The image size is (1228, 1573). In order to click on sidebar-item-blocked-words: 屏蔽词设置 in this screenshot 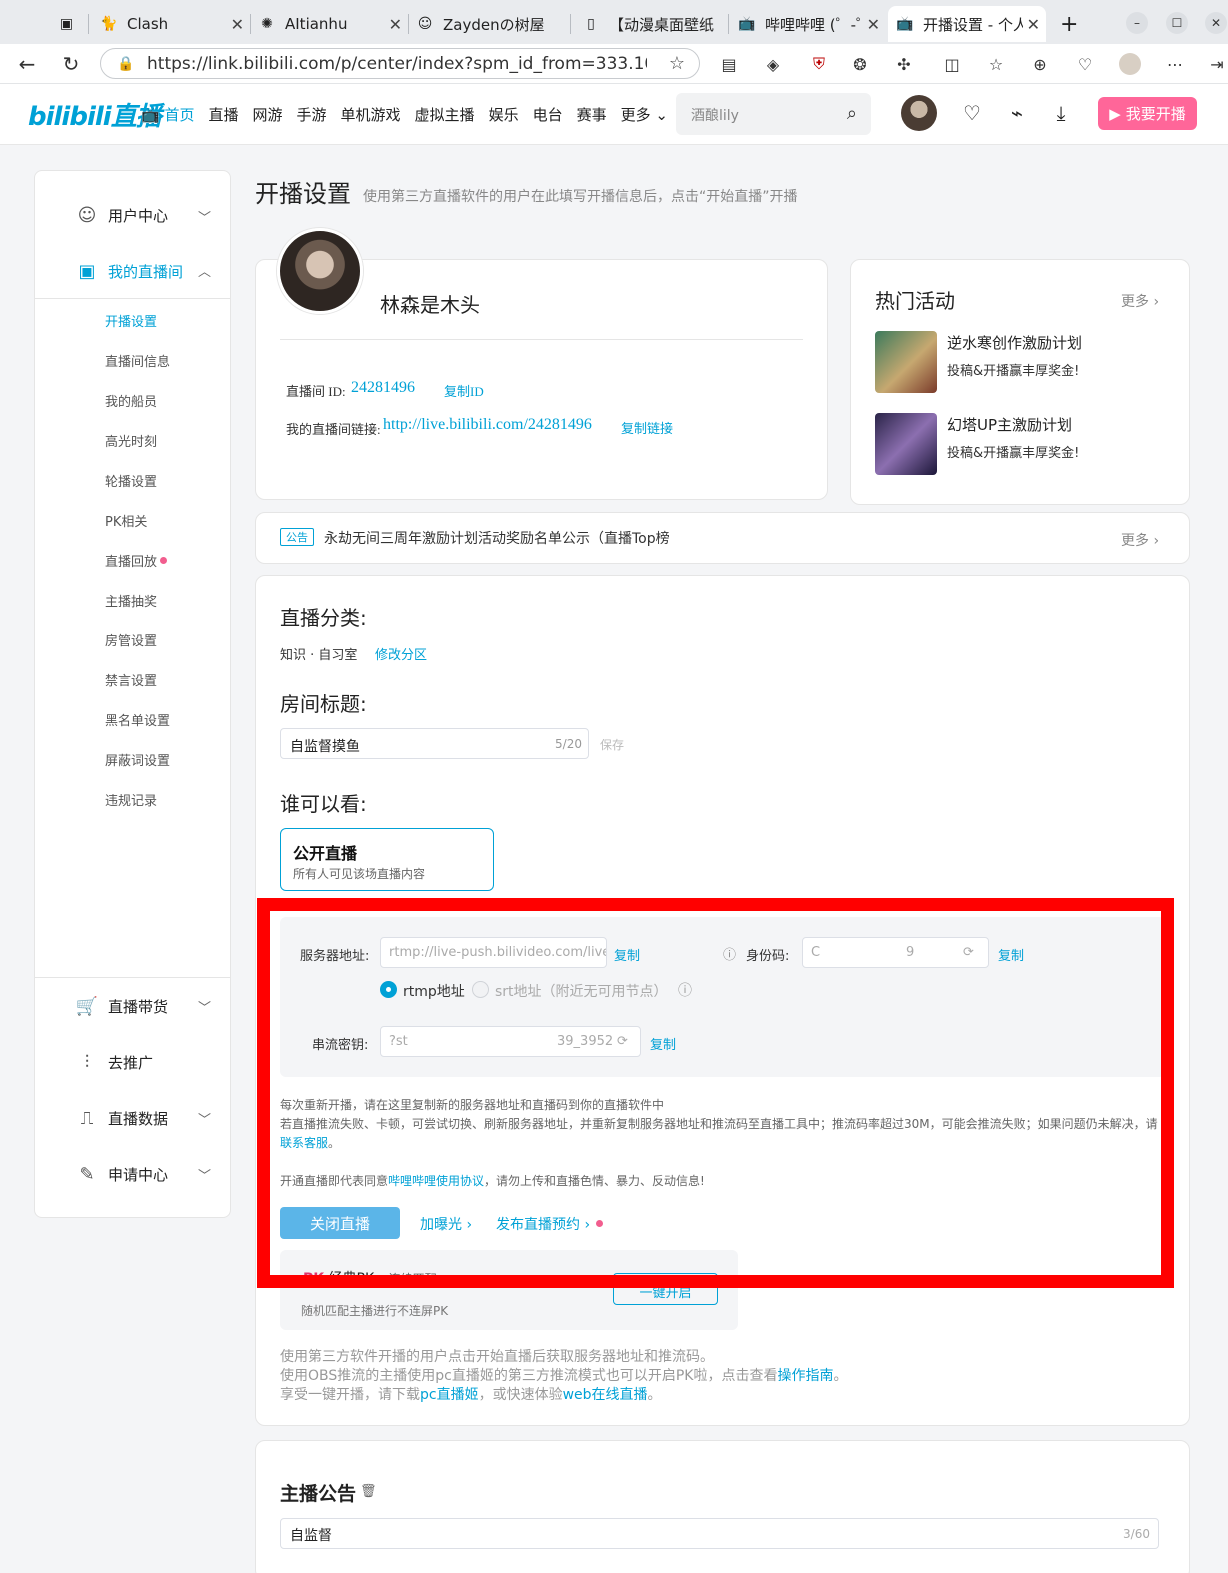, I will do `click(137, 759)`.